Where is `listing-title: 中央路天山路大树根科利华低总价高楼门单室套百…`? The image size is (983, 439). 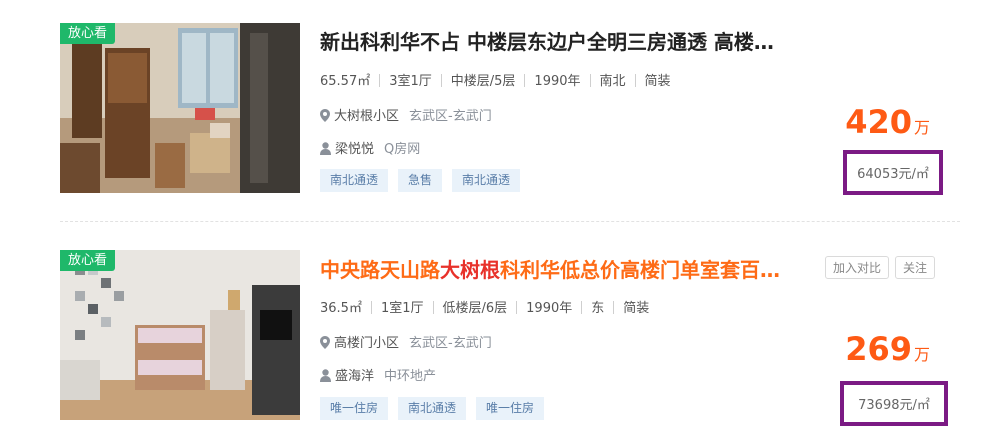
listing-title: 中央路天山路大树根科利华低总价高楼门单室套百… is located at coordinates (550, 268).